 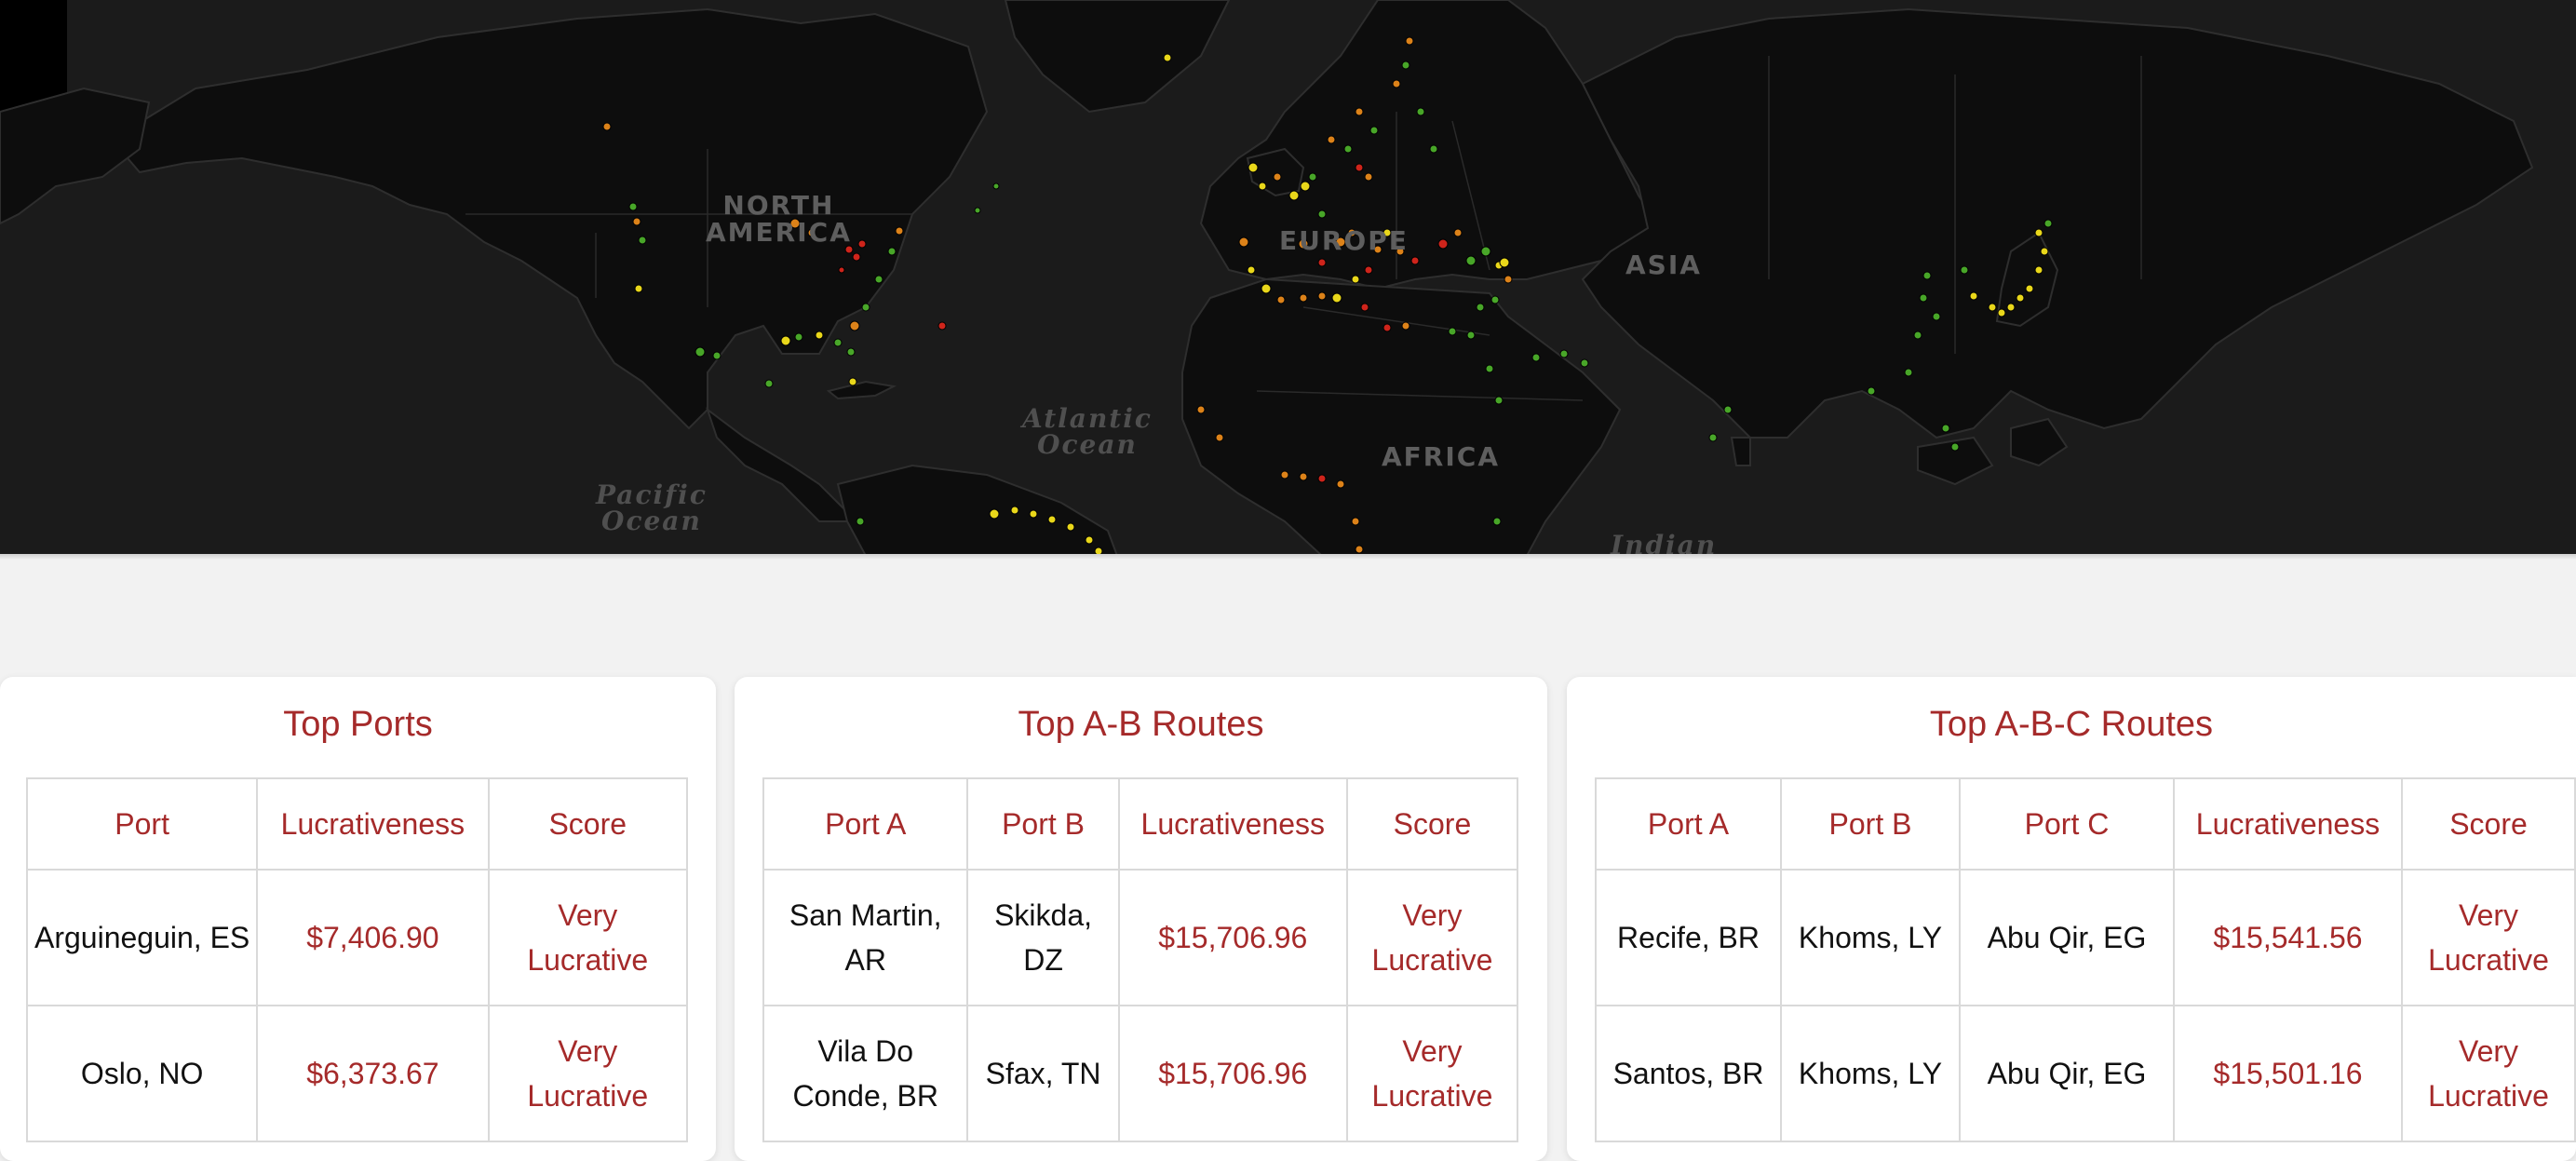 I want to click on lucrativeness-cell: $7,406.90, so click(x=373, y=938).